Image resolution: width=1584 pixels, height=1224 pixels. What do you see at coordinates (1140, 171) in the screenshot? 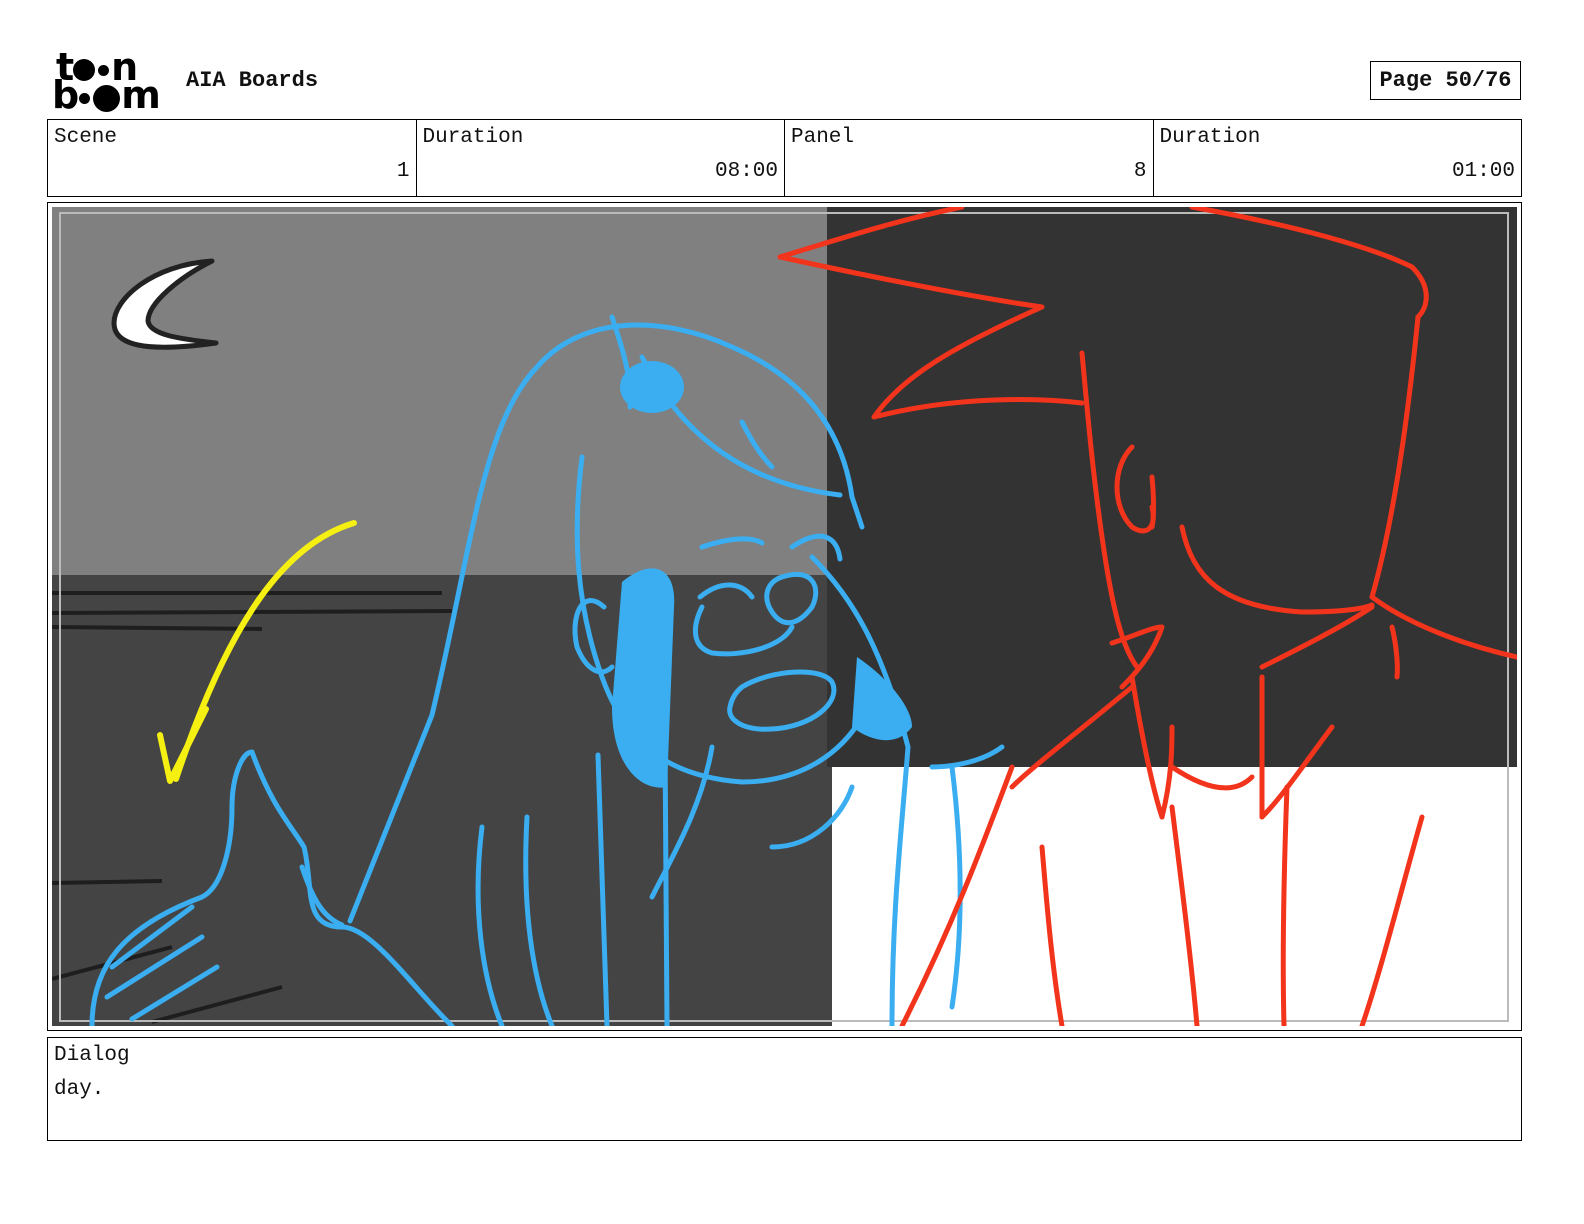
I see `panel-value: 8` at bounding box center [1140, 171].